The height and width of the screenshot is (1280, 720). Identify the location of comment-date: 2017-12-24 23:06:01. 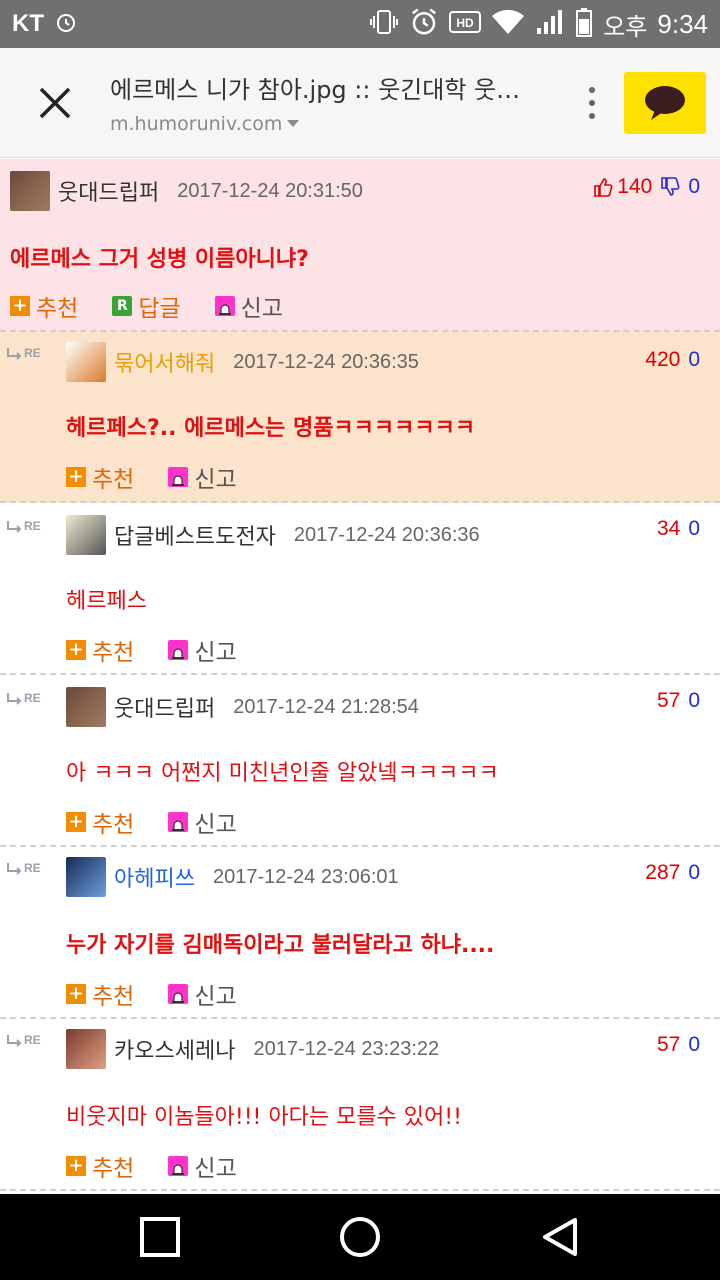
(305, 876).